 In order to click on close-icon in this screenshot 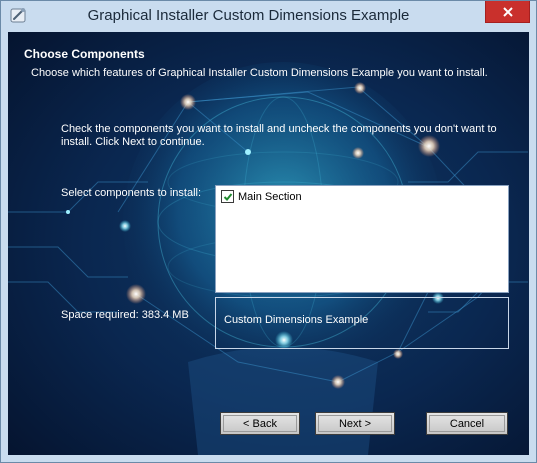, I will do `click(507, 11)`.